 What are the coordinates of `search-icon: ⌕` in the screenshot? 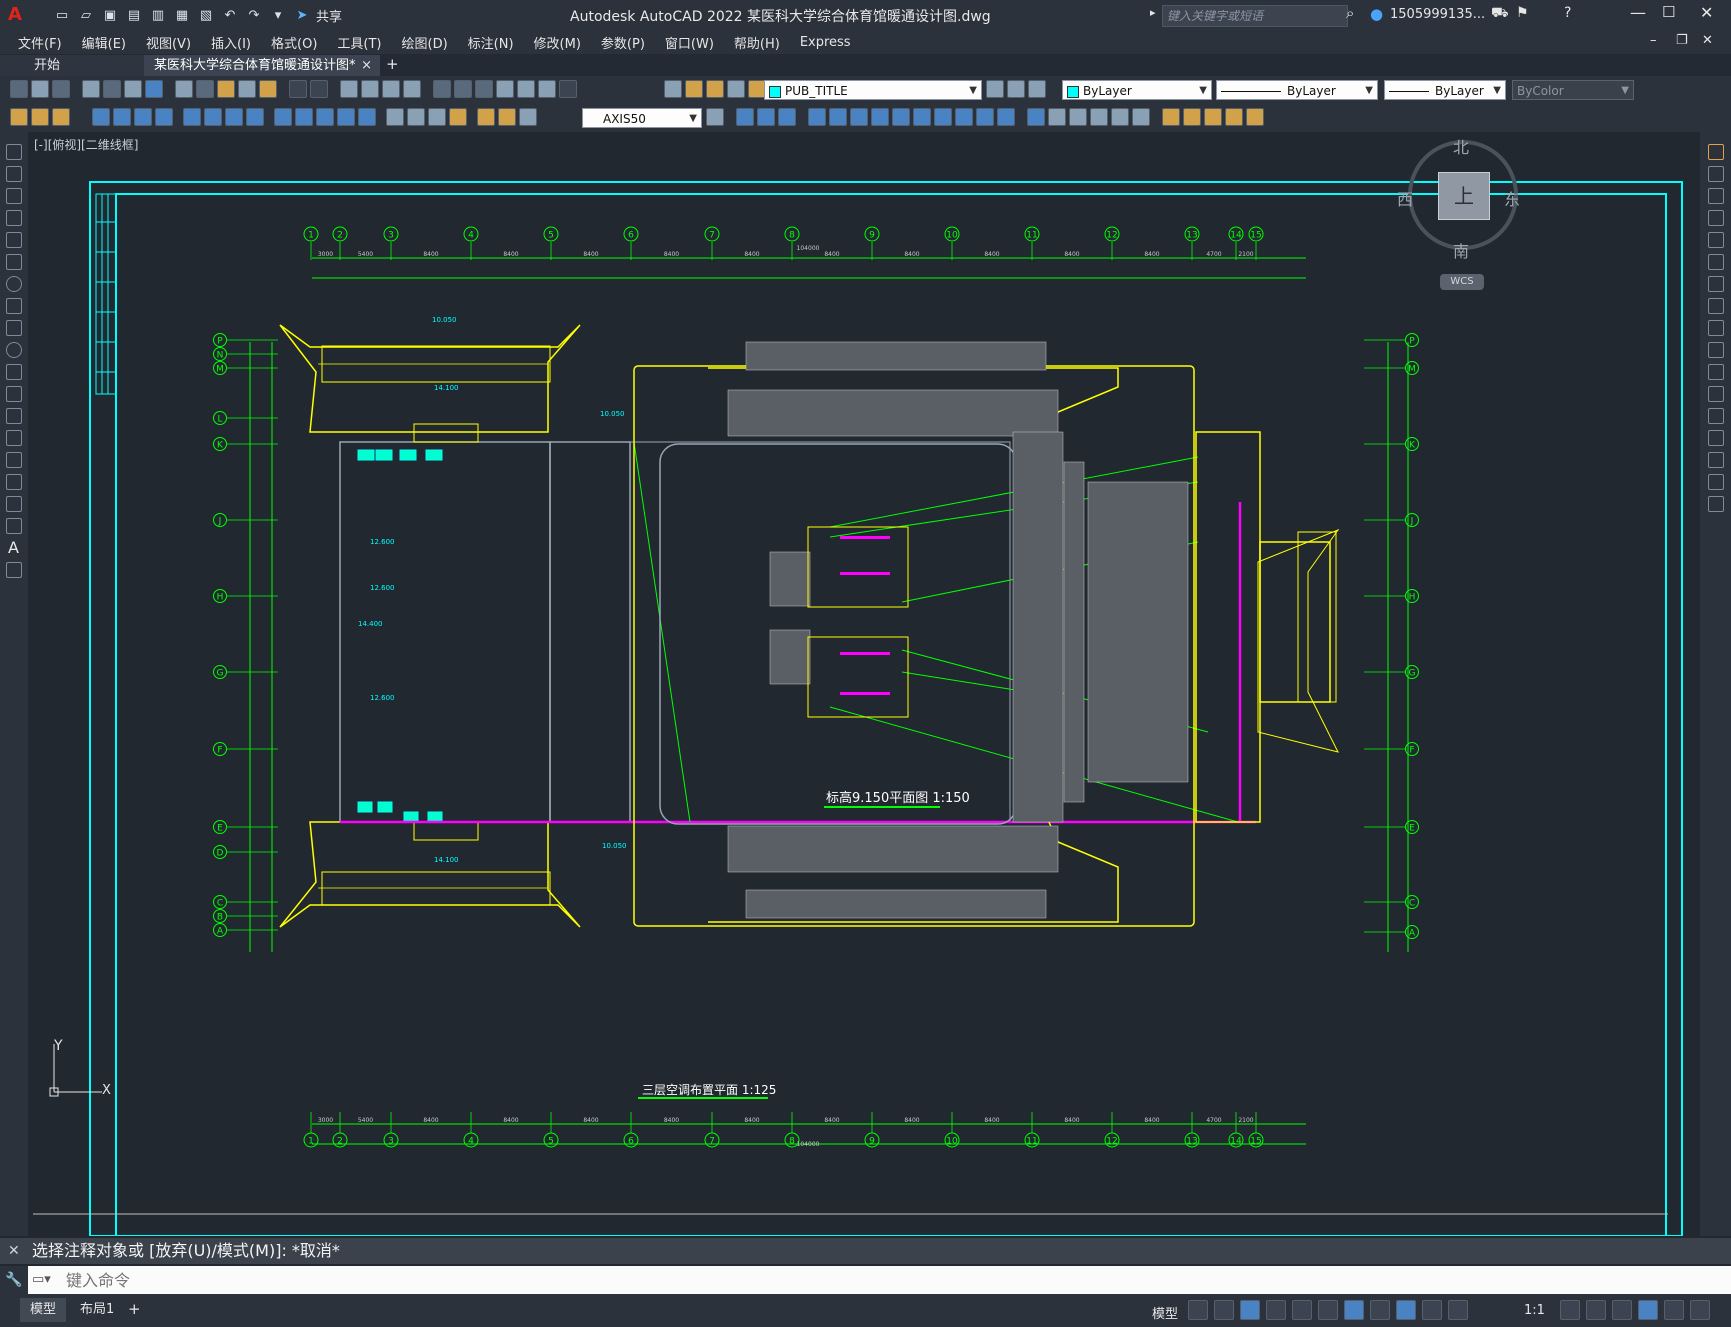 It's located at (1350, 13).